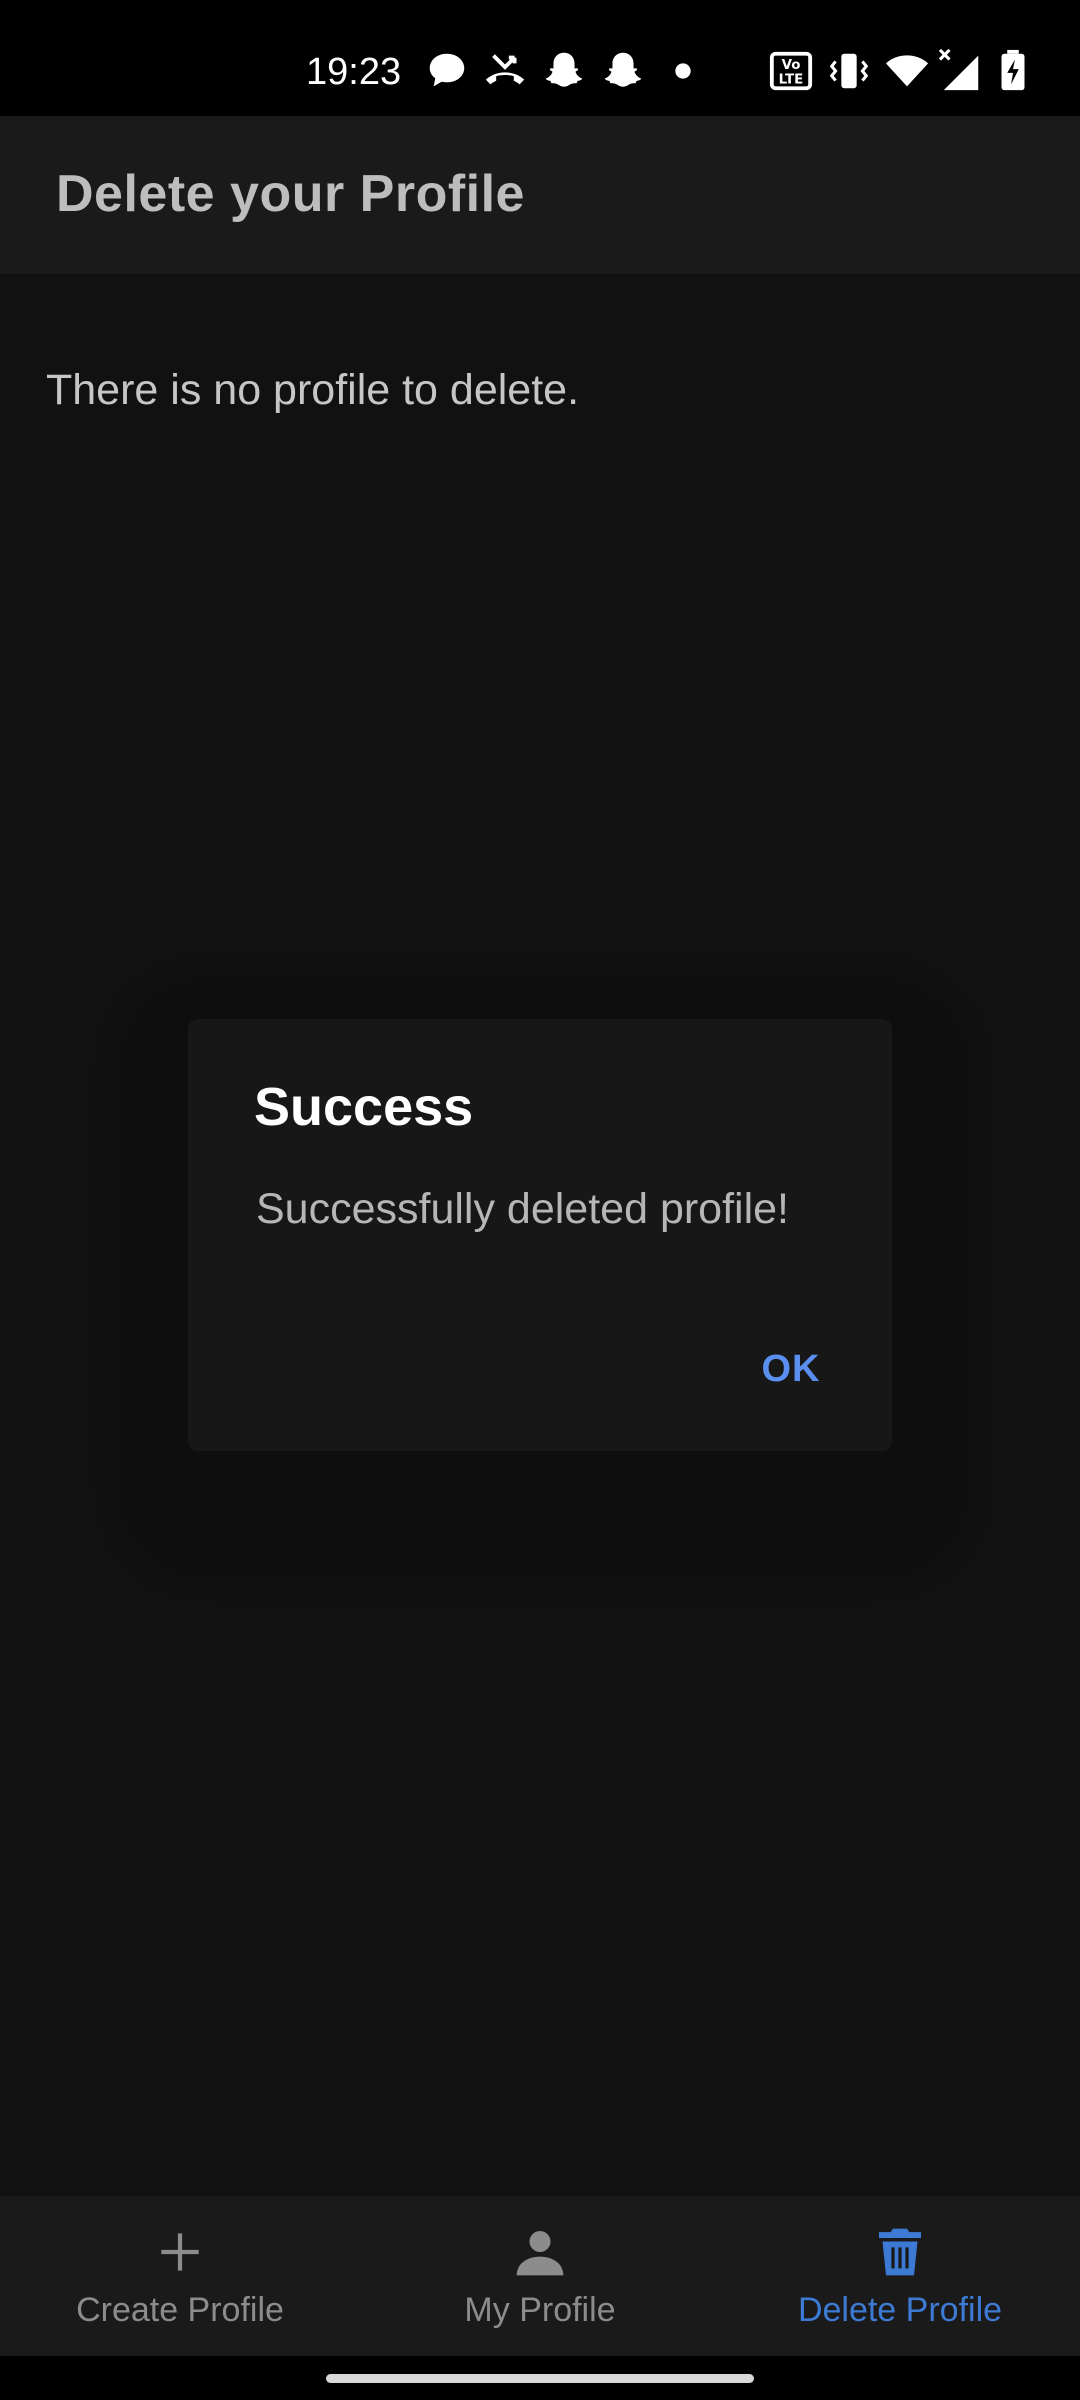 Image resolution: width=1080 pixels, height=2400 pixels. I want to click on signal-icon, so click(961, 71).